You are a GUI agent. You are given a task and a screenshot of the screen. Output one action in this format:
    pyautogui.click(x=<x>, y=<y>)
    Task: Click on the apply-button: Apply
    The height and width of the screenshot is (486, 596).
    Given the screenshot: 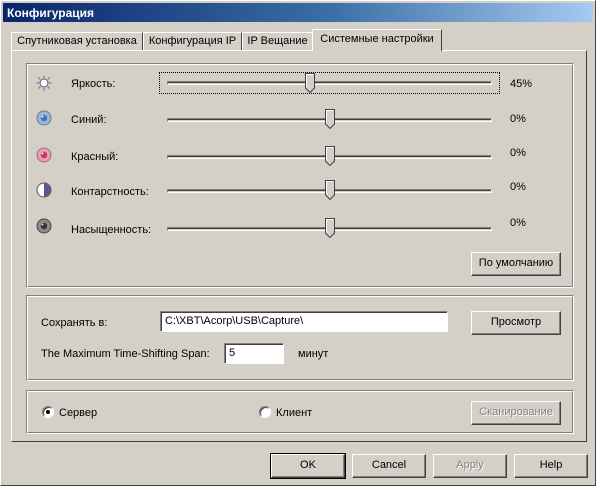 What is the action you would take?
    pyautogui.click(x=470, y=466)
    